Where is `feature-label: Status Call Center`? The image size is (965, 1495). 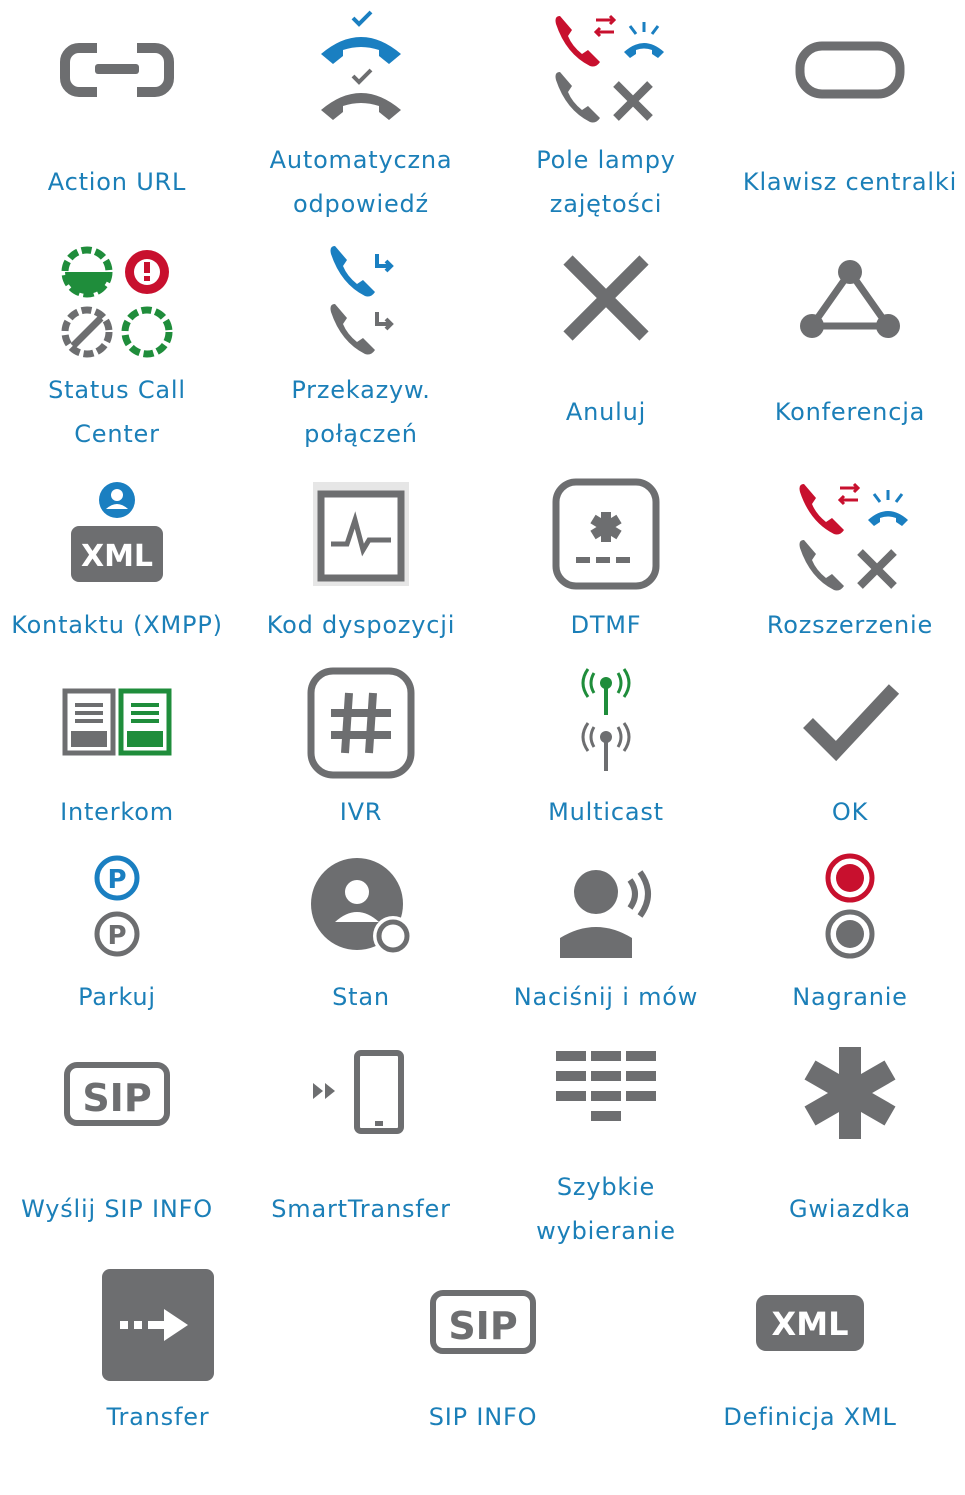
feature-label: Status Call Center is located at coordinates (117, 412).